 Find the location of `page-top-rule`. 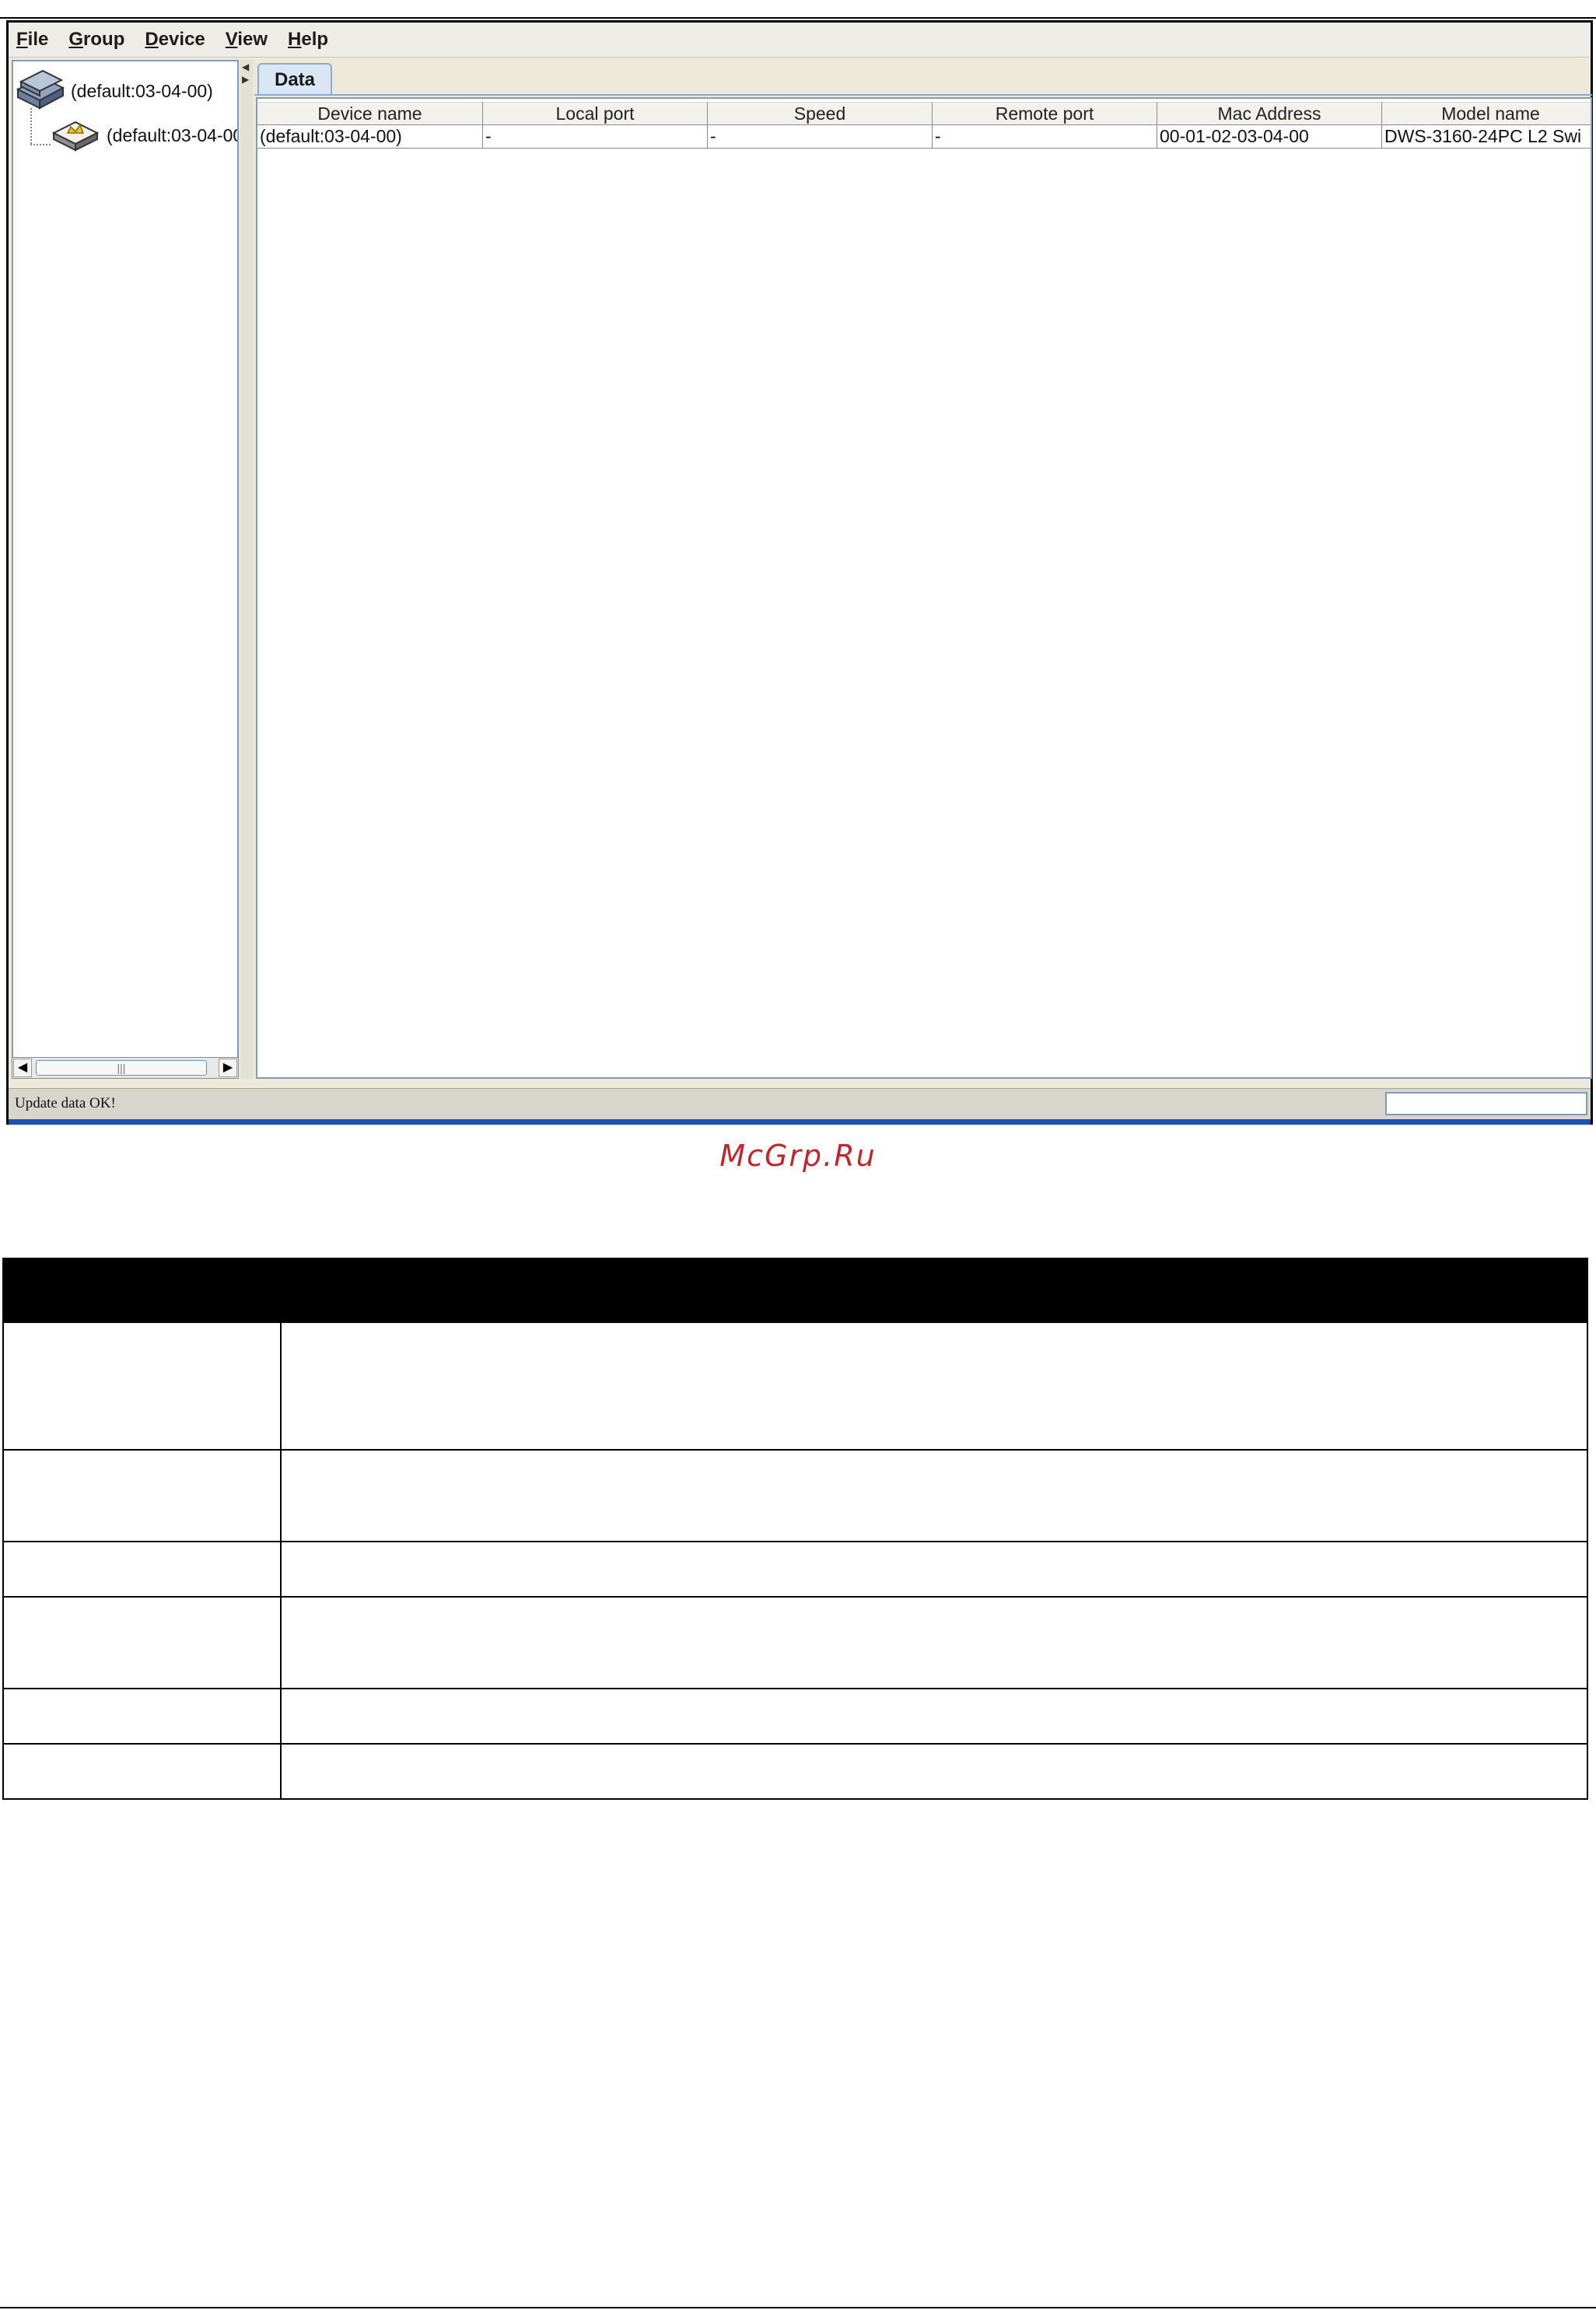

page-top-rule is located at coordinates (798, 18).